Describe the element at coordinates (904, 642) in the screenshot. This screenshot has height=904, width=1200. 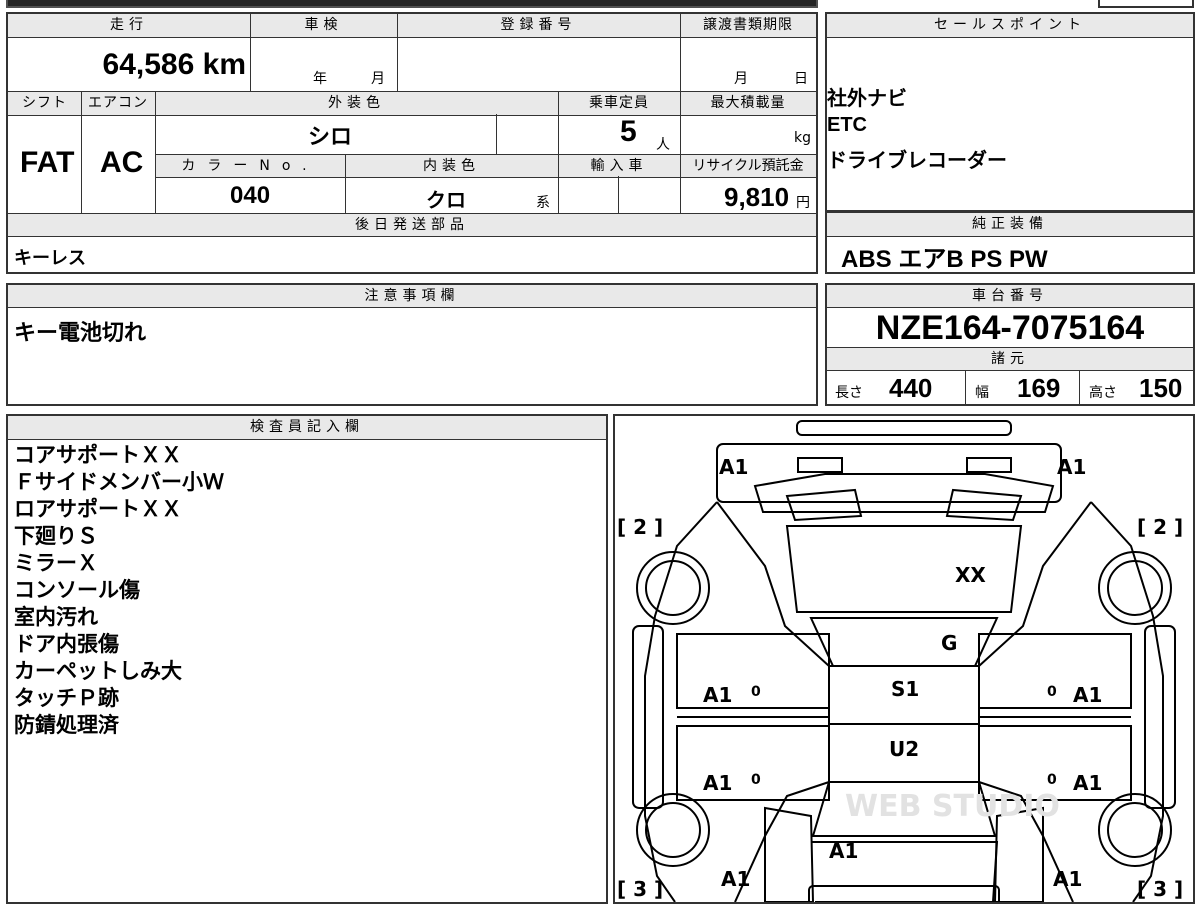
I see `windshield` at that location.